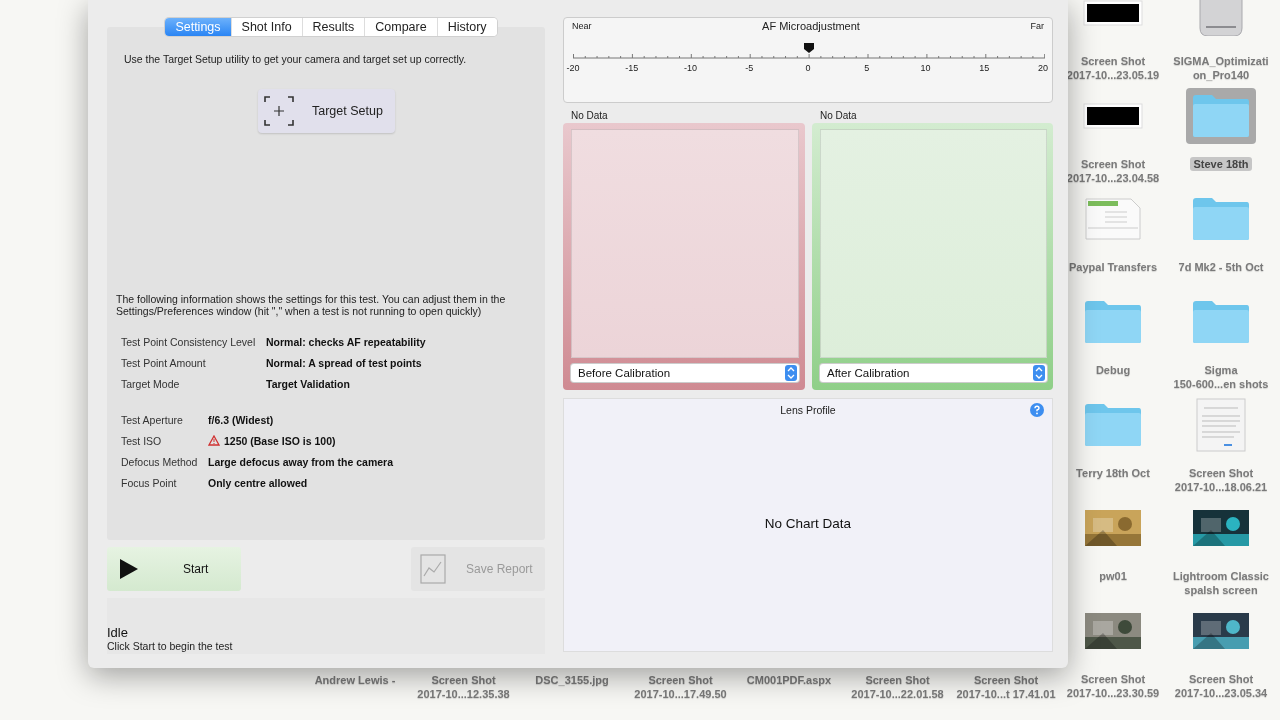  What do you see at coordinates (1037, 26) in the screenshot?
I see `far-label: Far` at bounding box center [1037, 26].